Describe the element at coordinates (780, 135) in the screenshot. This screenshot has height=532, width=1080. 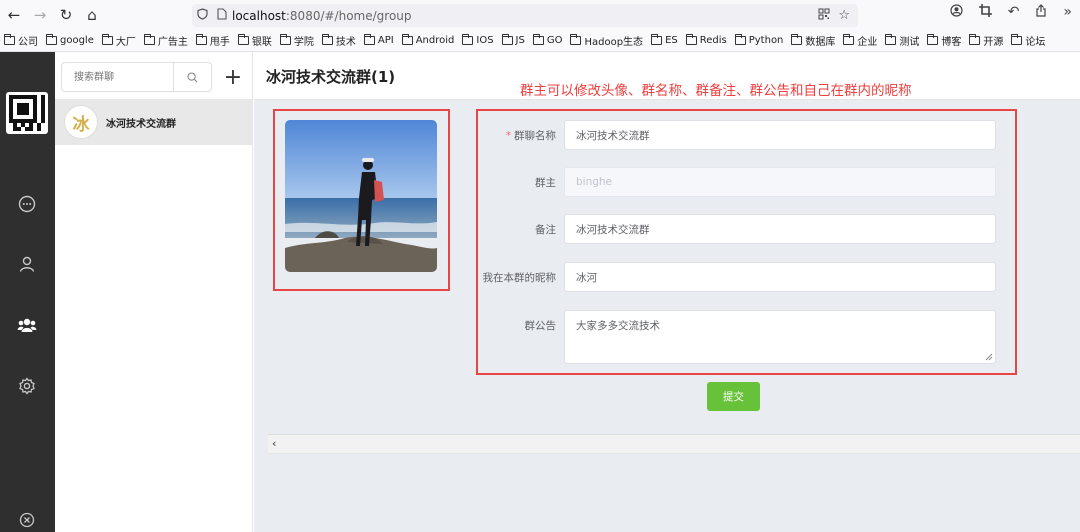
I see `group-name-input: 冰河技术交流群` at that location.